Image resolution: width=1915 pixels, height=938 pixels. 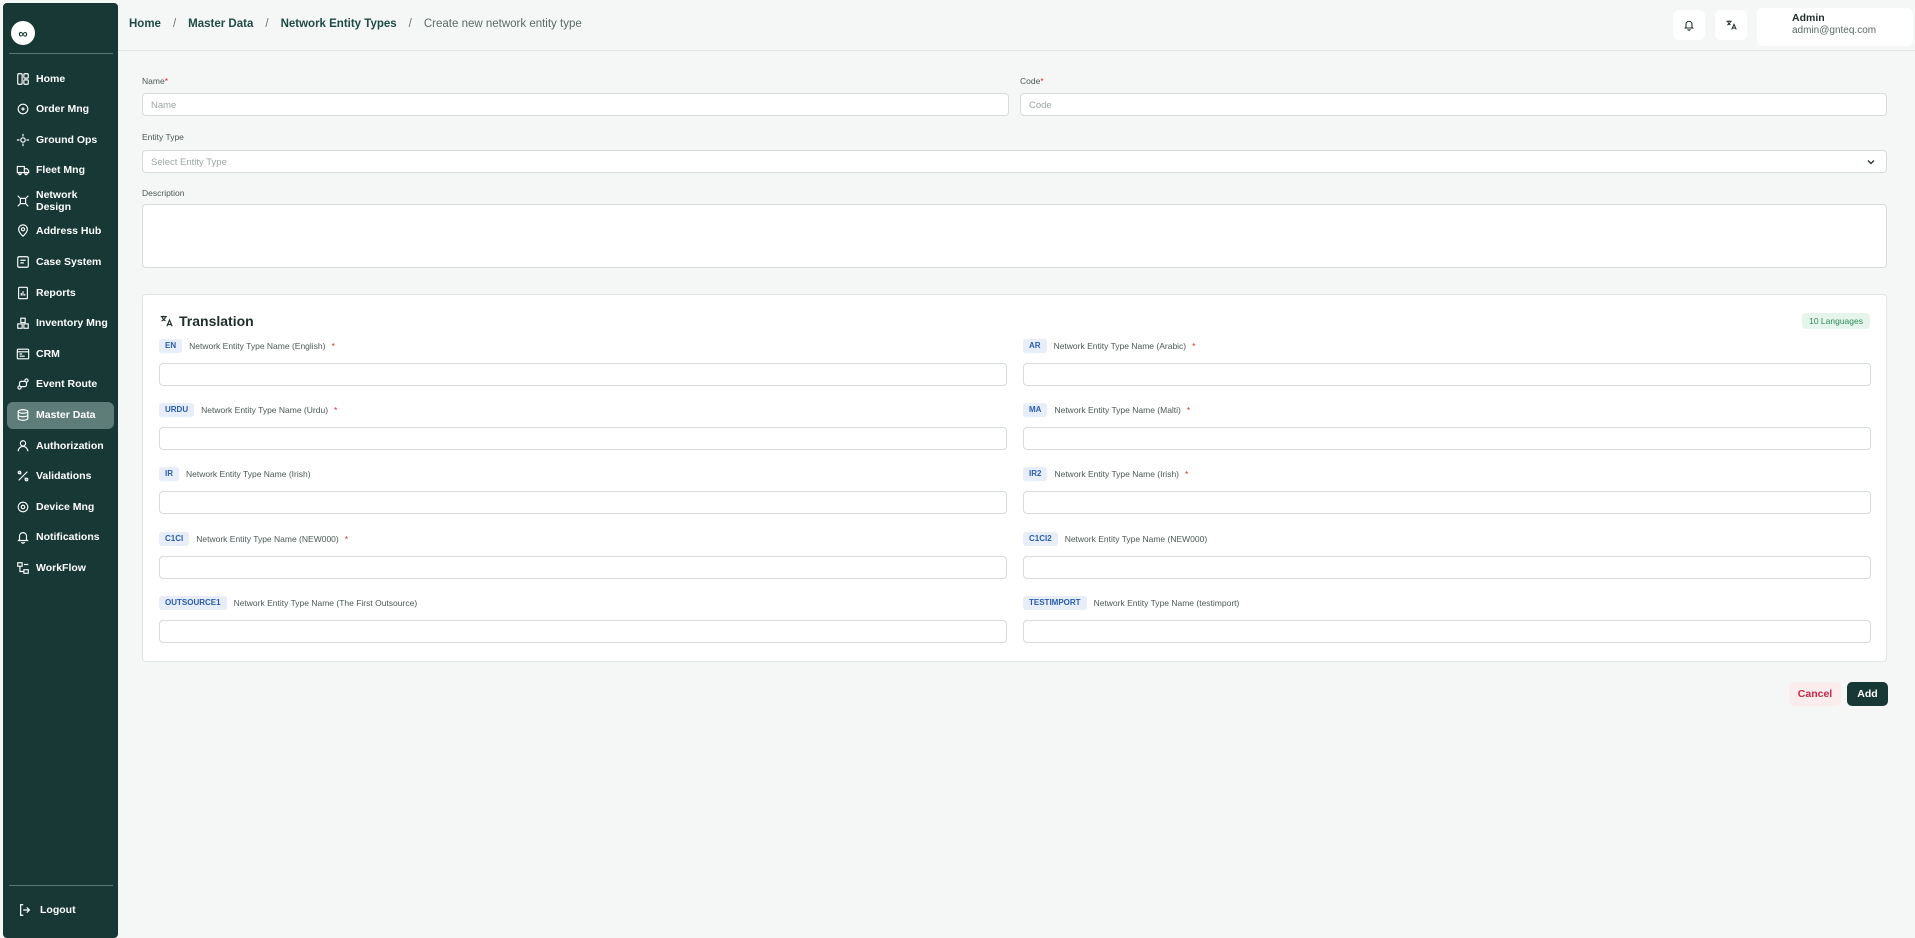 What do you see at coordinates (23, 33) in the screenshot?
I see `app-logo: ∞` at bounding box center [23, 33].